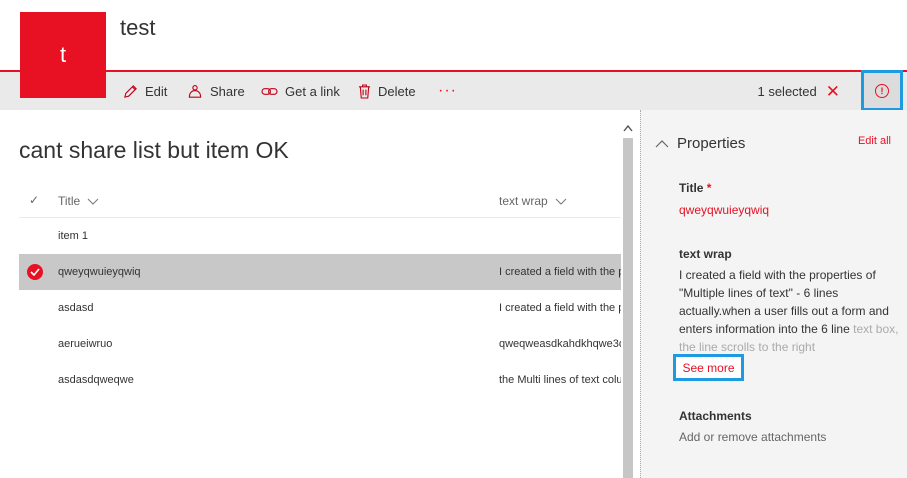 The height and width of the screenshot is (478, 907). I want to click on share-button: Share, so click(216, 91).